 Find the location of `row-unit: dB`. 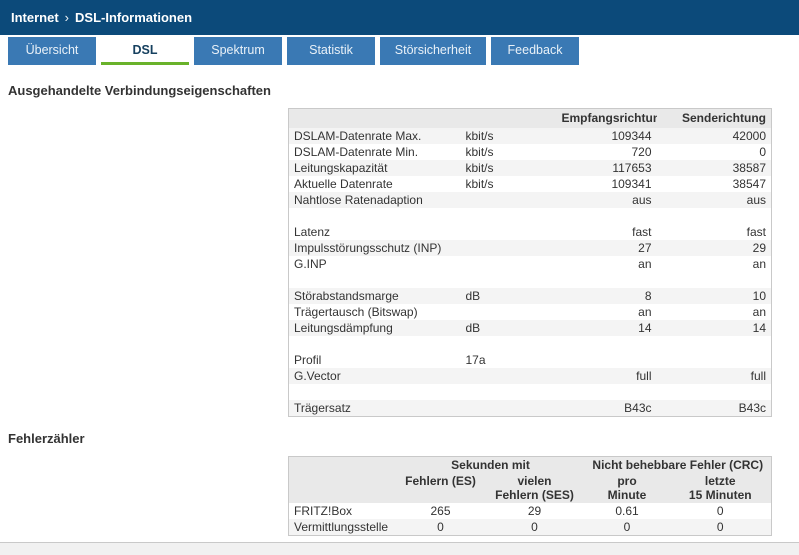

row-unit: dB is located at coordinates (473, 327).